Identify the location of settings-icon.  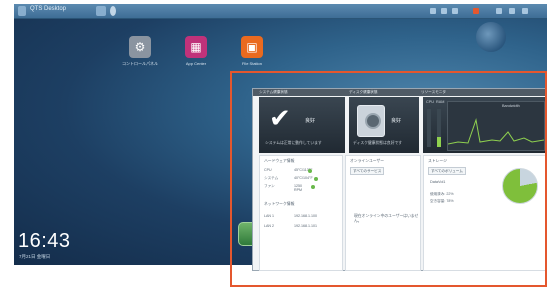
(444, 11).